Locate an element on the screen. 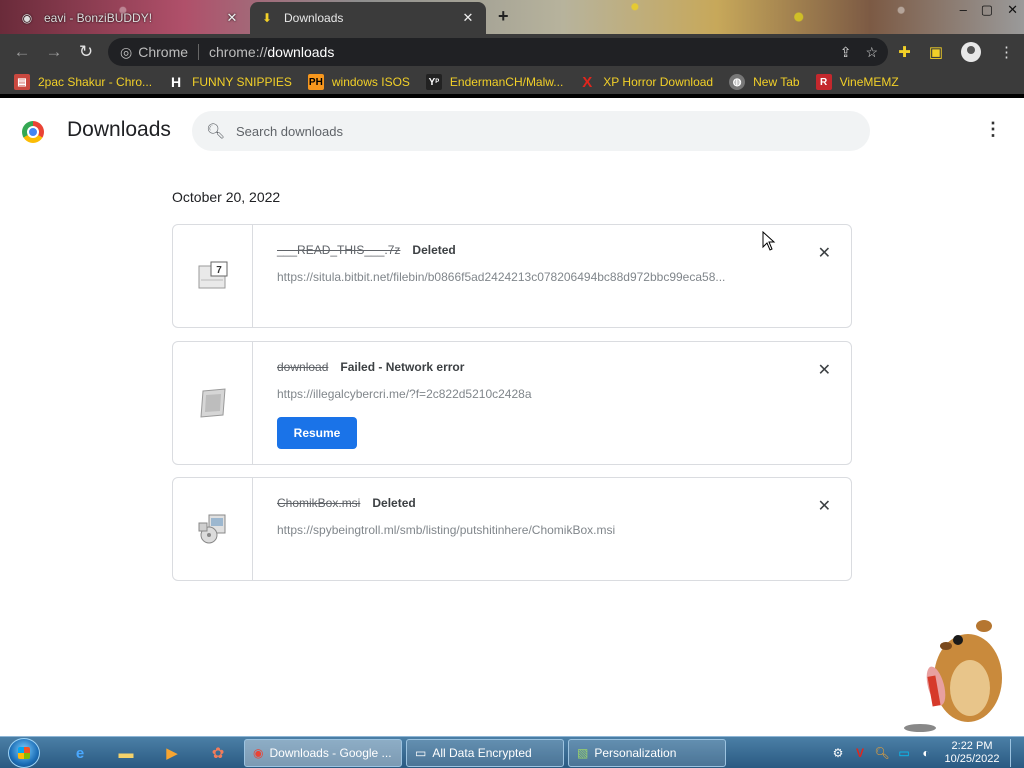 Image resolution: width=1024 pixels, height=768 pixels. more-options-icon: ⋮ is located at coordinates (993, 129).